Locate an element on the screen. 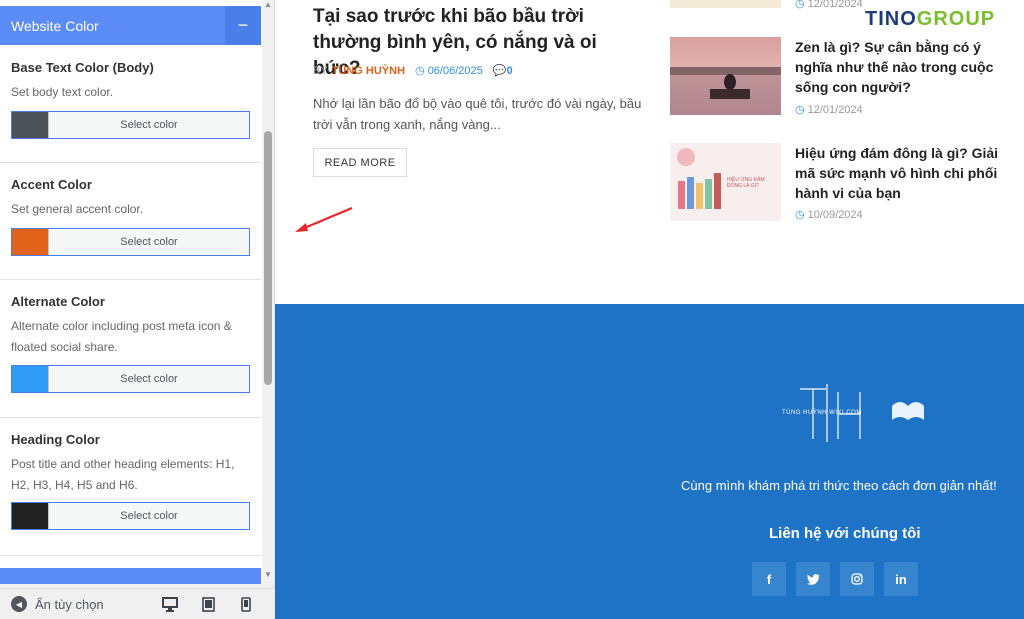 This screenshot has width=1024, height=619. control-description: Set body text color. is located at coordinates (62, 92).